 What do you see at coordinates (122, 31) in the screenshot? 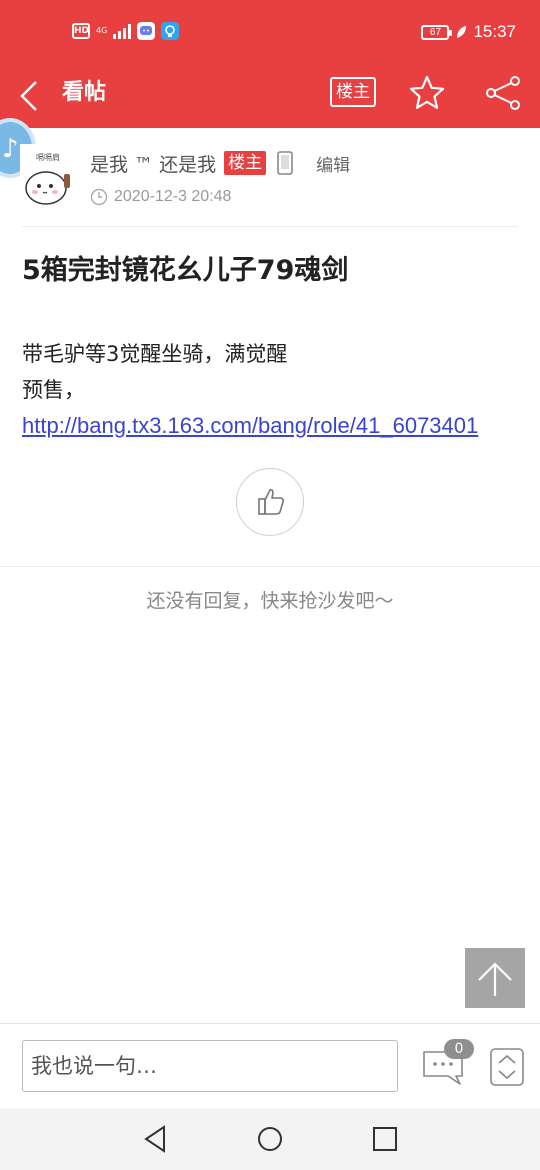
I see `signal-icon` at bounding box center [122, 31].